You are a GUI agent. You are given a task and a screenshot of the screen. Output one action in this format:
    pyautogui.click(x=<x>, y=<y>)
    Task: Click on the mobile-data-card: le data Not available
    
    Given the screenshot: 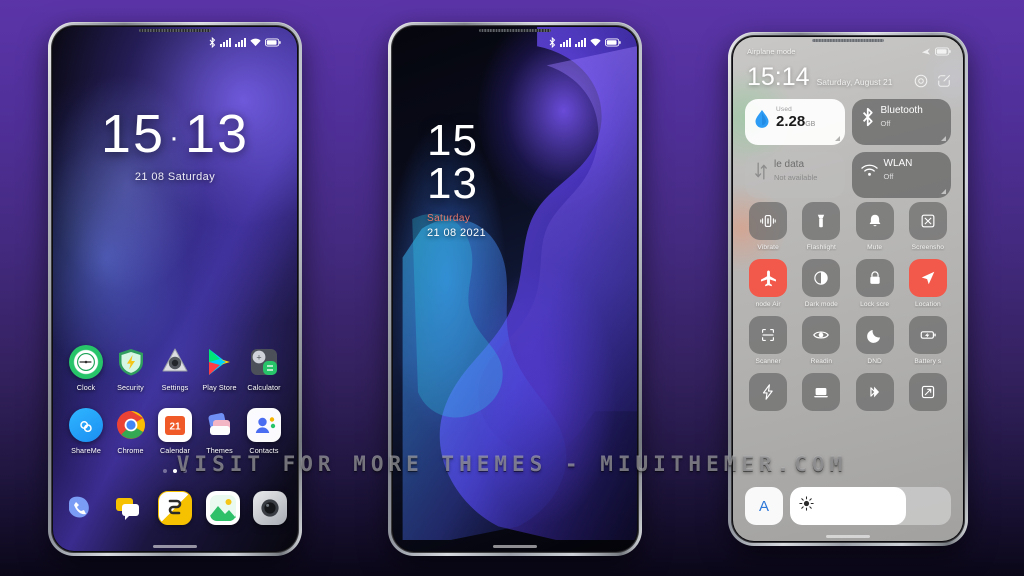 What is the action you would take?
    pyautogui.click(x=795, y=175)
    